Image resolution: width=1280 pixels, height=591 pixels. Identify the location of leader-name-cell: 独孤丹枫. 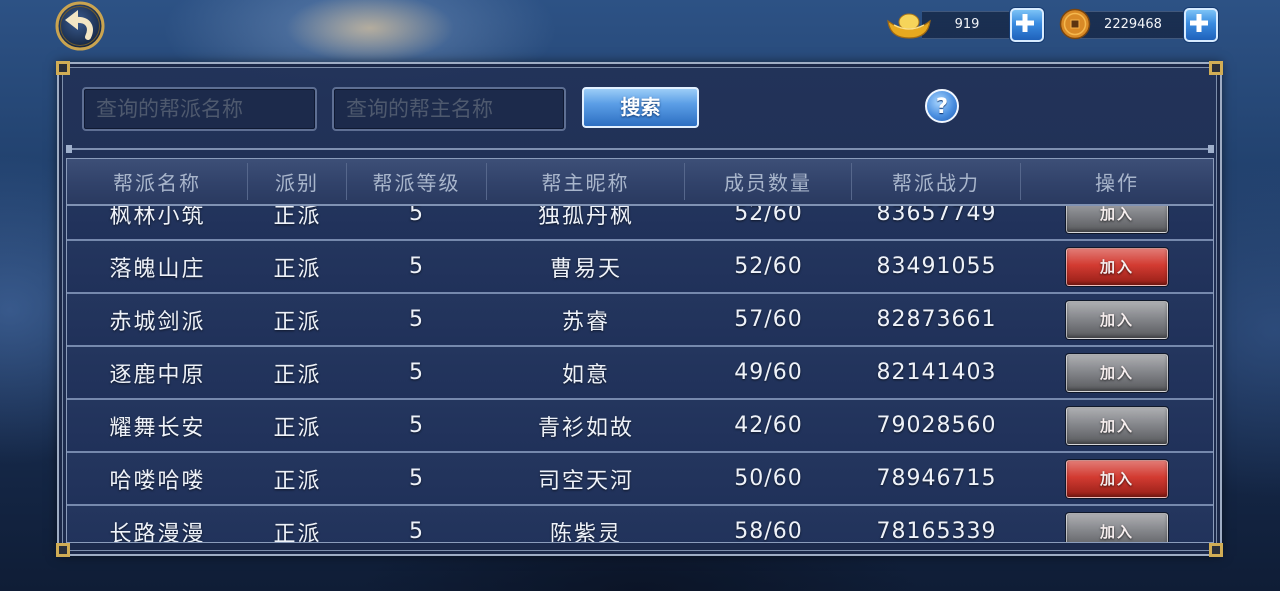
(585, 217).